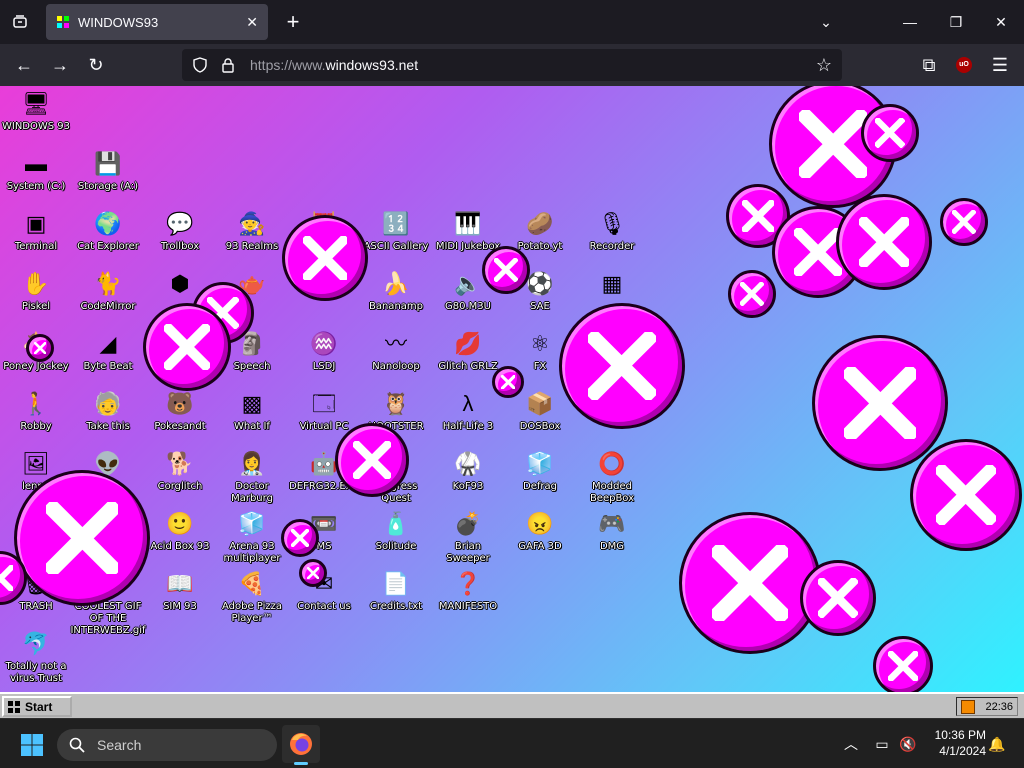  I want to click on desktop-icon-label: FX, so click(540, 366).